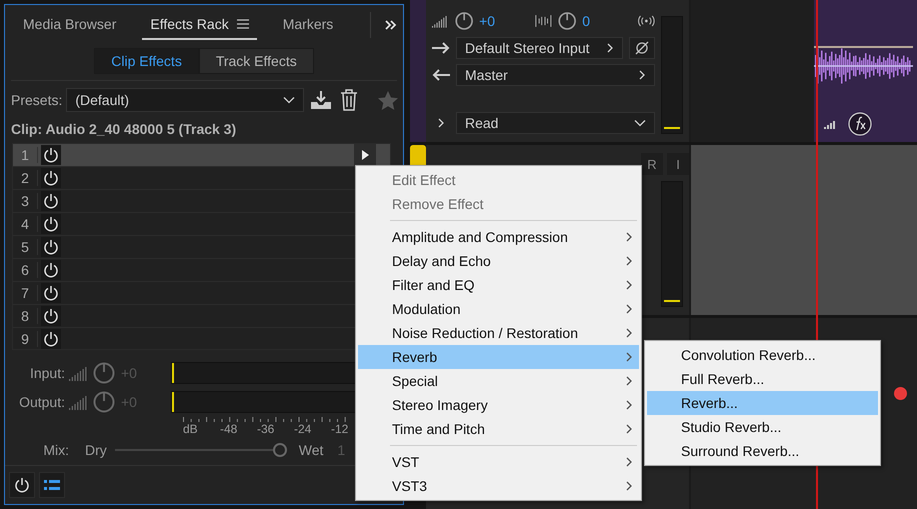 This screenshot has height=509, width=917. I want to click on scale-label: -24, so click(303, 429).